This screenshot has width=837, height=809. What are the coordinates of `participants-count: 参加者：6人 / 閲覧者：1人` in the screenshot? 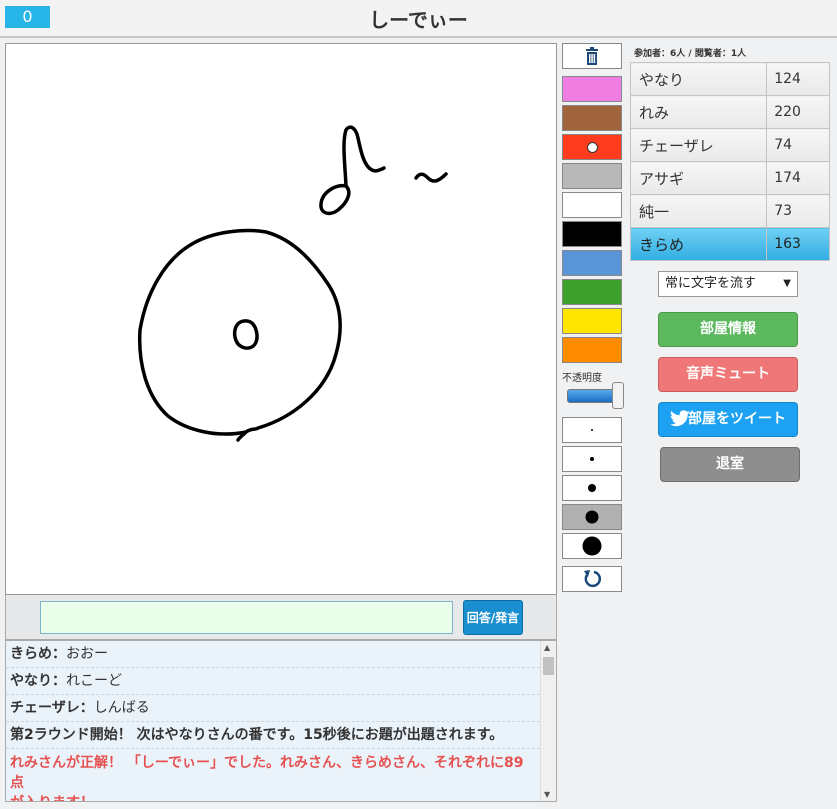 It's located at (690, 54).